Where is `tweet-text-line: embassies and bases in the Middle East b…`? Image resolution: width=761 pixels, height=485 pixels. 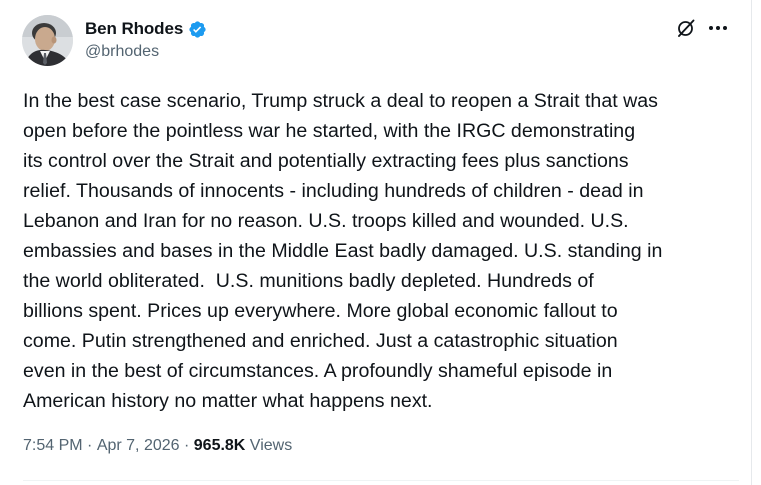 tweet-text-line: embassies and bases in the Middle East b… is located at coordinates (343, 251).